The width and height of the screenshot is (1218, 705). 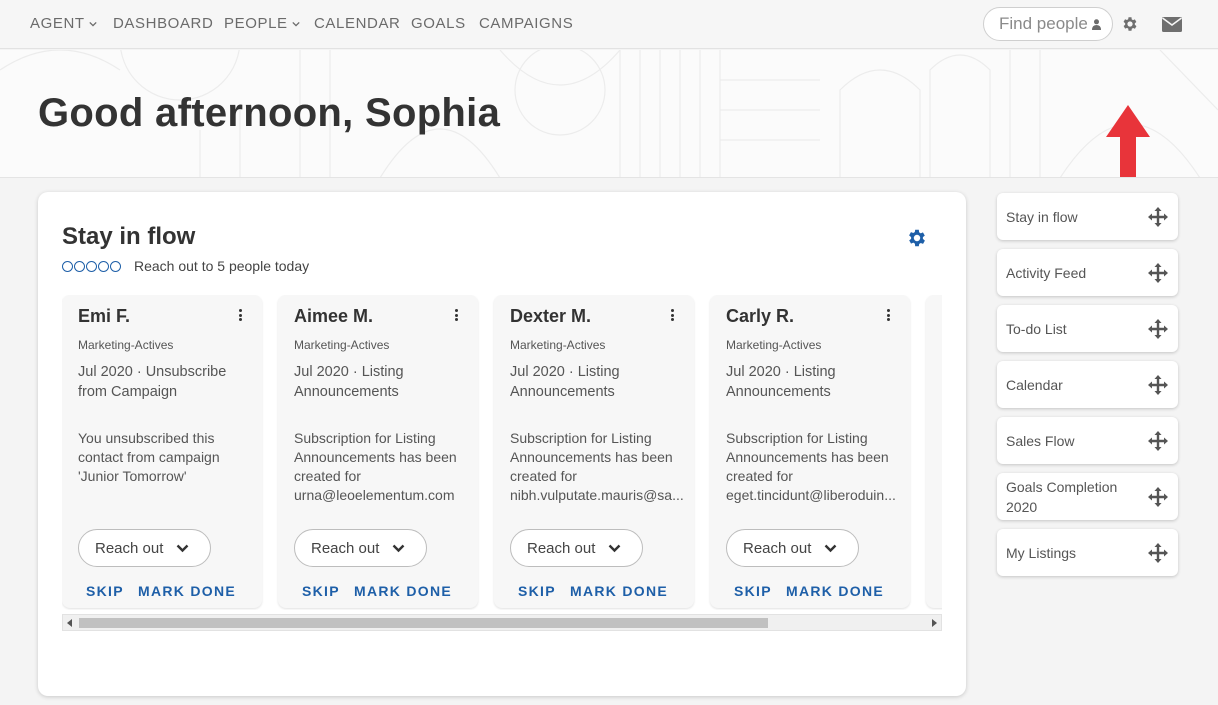 I want to click on widget-label: Calendar, so click(x=1034, y=385).